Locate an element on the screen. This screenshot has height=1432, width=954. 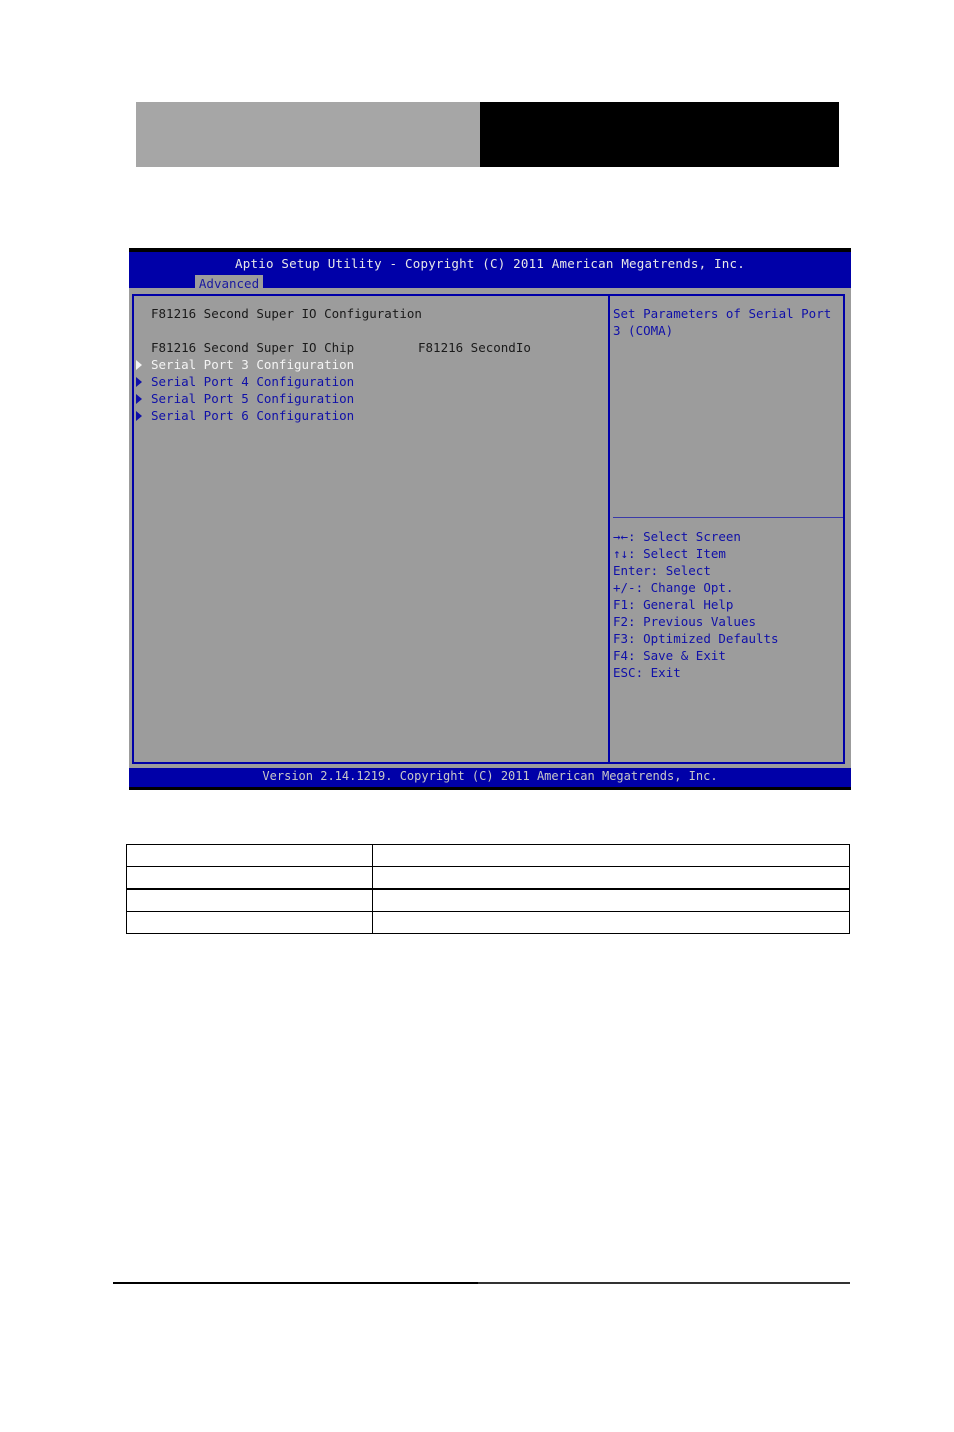
key-help-enter: Enter: Select is located at coordinates (662, 570).